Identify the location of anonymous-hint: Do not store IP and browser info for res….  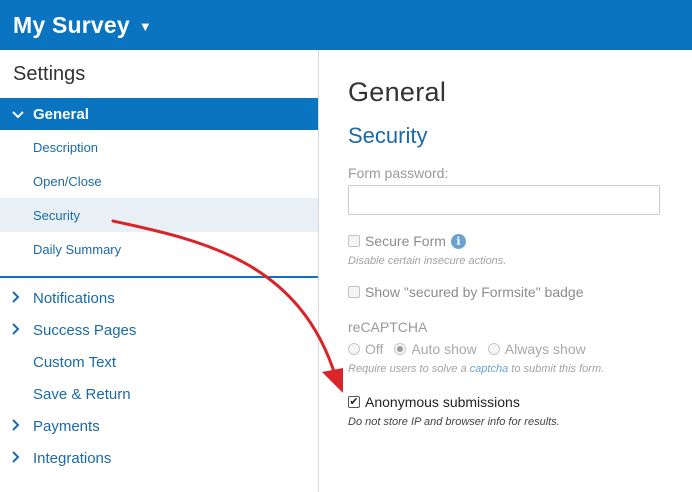
(454, 422).